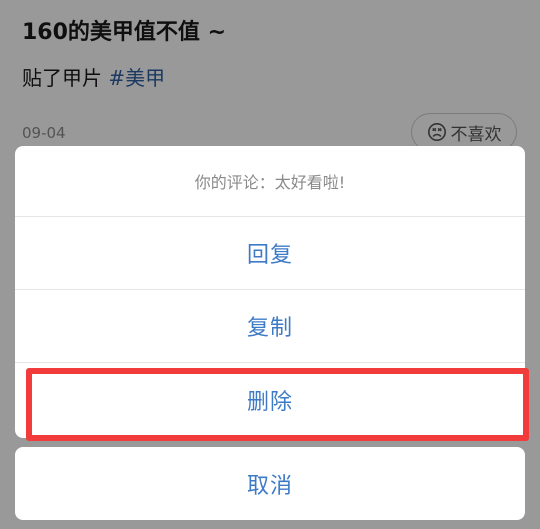  What do you see at coordinates (270, 483) in the screenshot?
I see `cancel-button: 取消` at bounding box center [270, 483].